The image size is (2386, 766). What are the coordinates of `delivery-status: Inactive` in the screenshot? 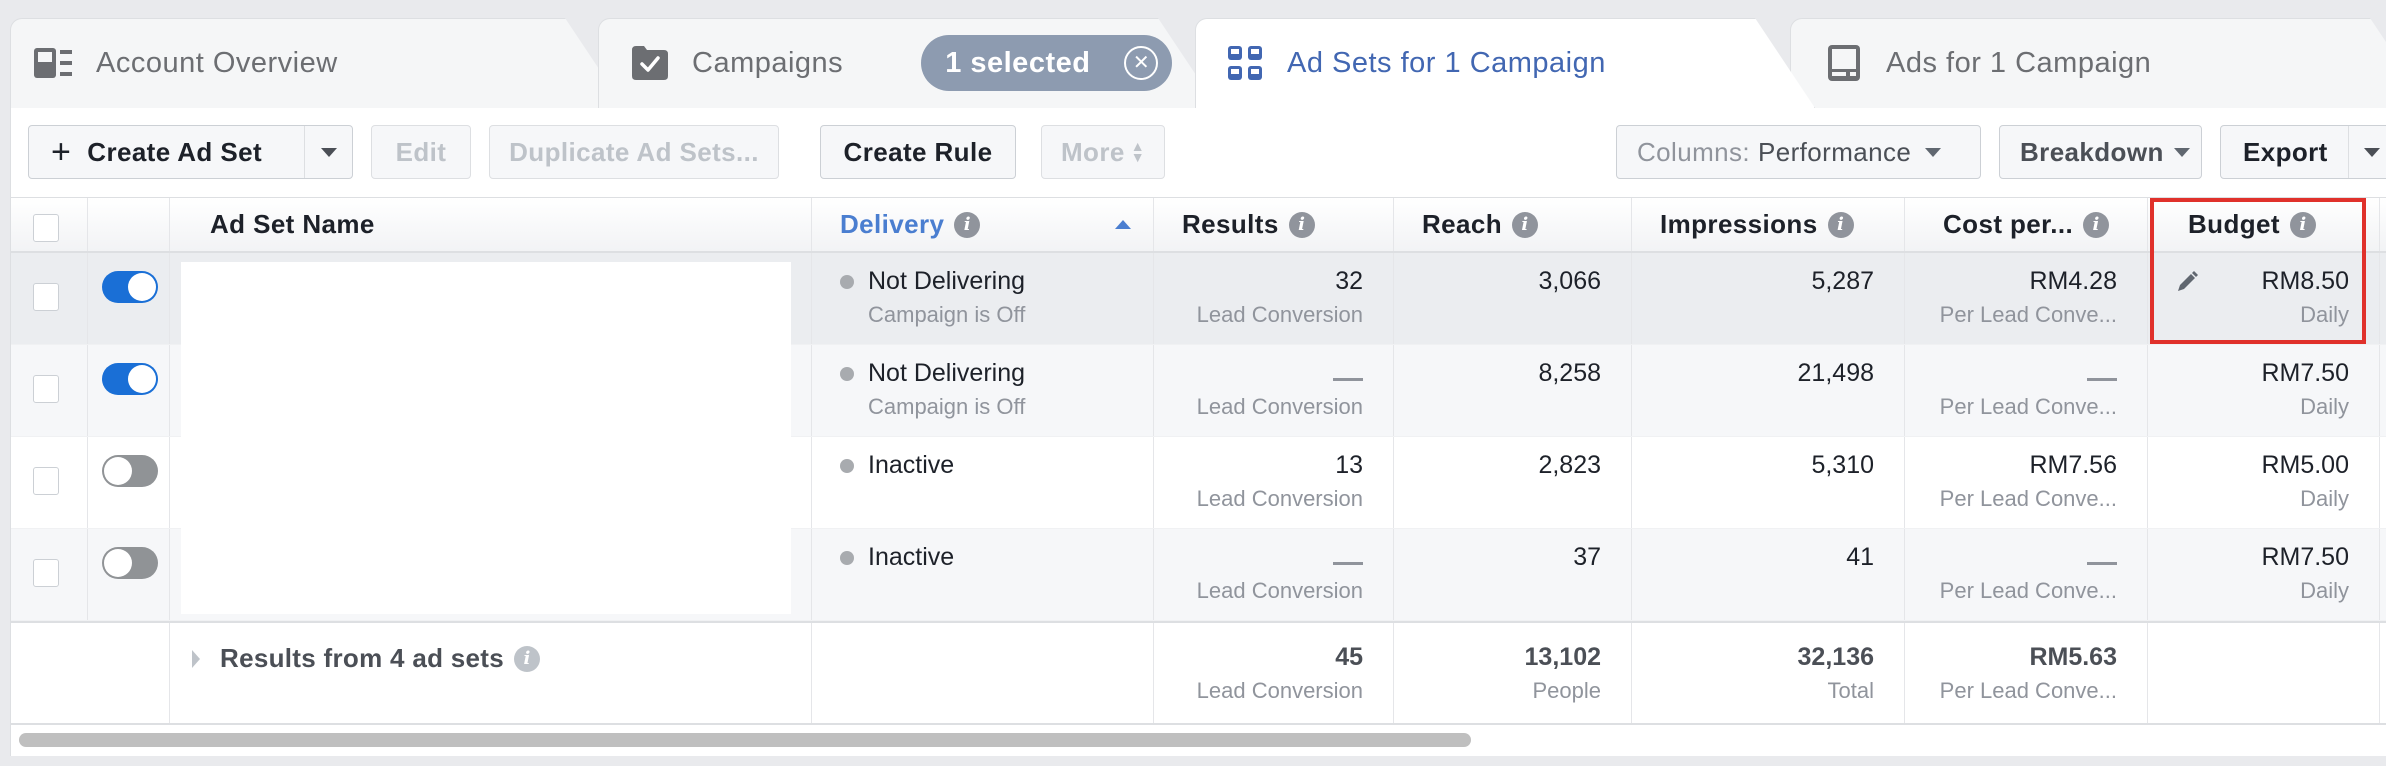 It's located at (996, 465).